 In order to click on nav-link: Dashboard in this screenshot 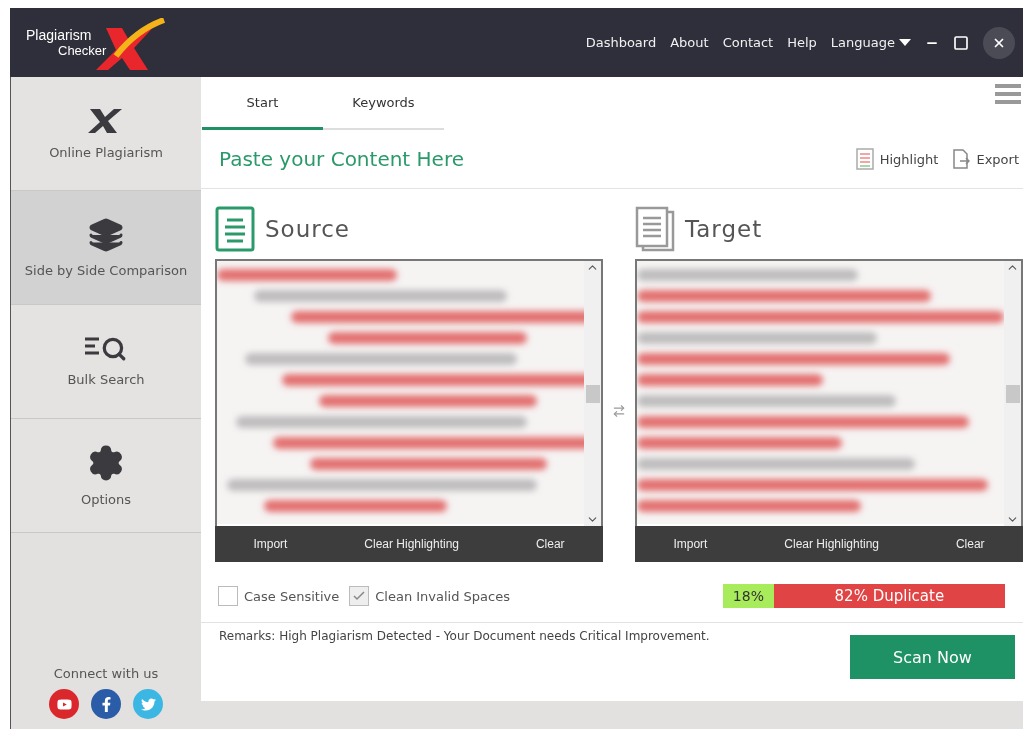, I will do `click(621, 42)`.